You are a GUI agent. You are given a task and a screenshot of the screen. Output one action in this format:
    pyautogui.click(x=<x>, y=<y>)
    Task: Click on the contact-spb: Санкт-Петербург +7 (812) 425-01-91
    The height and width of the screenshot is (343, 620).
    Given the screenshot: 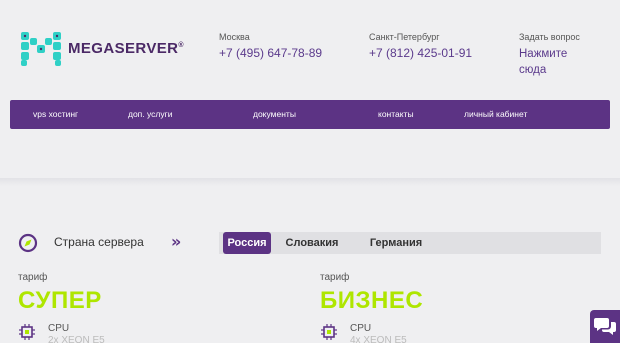 What is the action you would take?
    pyautogui.click(x=420, y=46)
    